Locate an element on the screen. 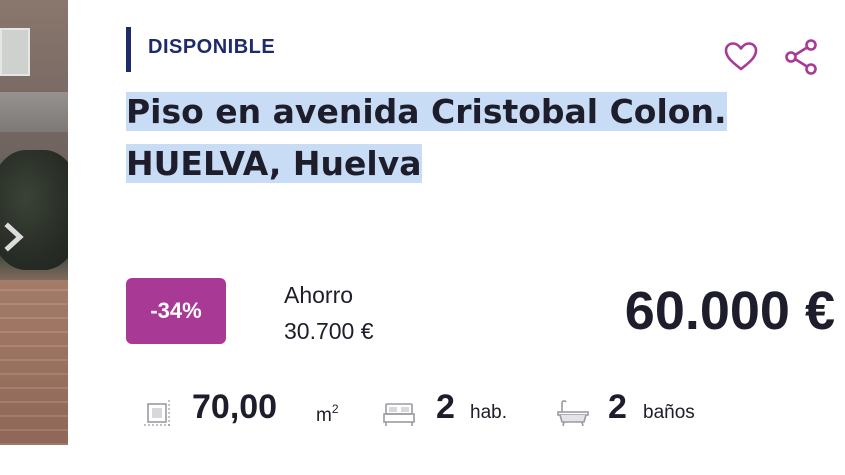 The image size is (845, 475). rooms-value: 2 is located at coordinates (445, 407).